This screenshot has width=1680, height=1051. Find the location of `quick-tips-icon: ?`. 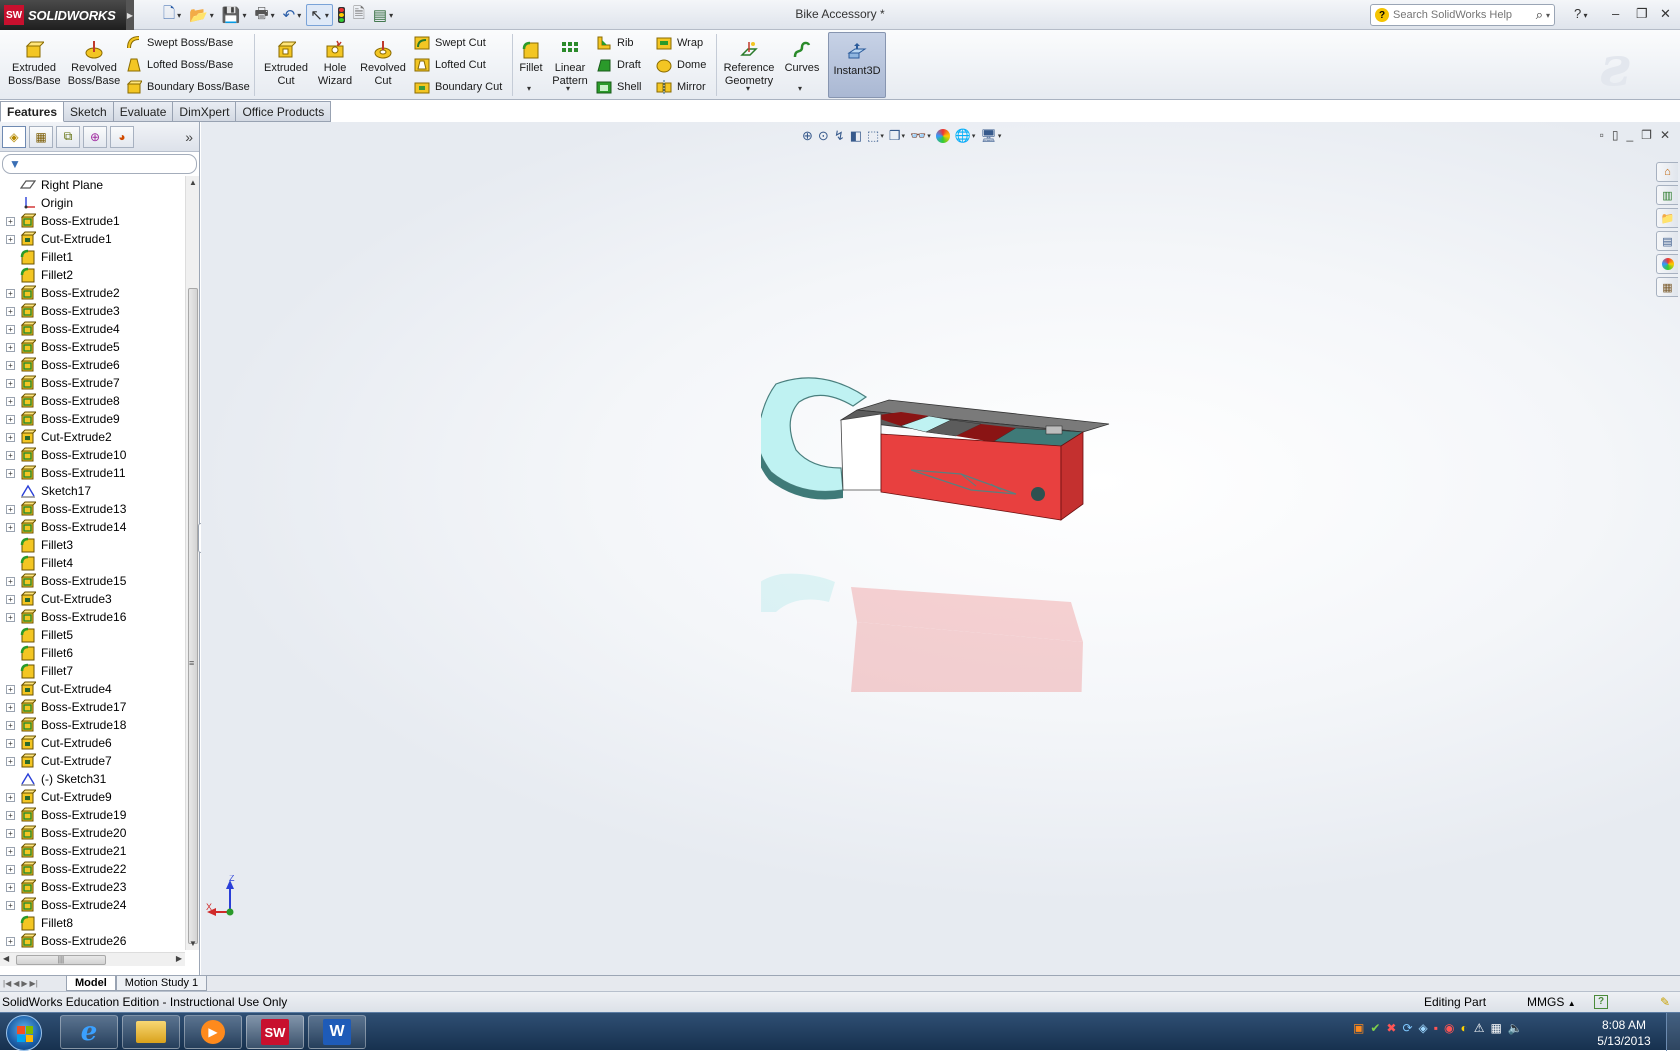

quick-tips-icon: ? is located at coordinates (1601, 1002).